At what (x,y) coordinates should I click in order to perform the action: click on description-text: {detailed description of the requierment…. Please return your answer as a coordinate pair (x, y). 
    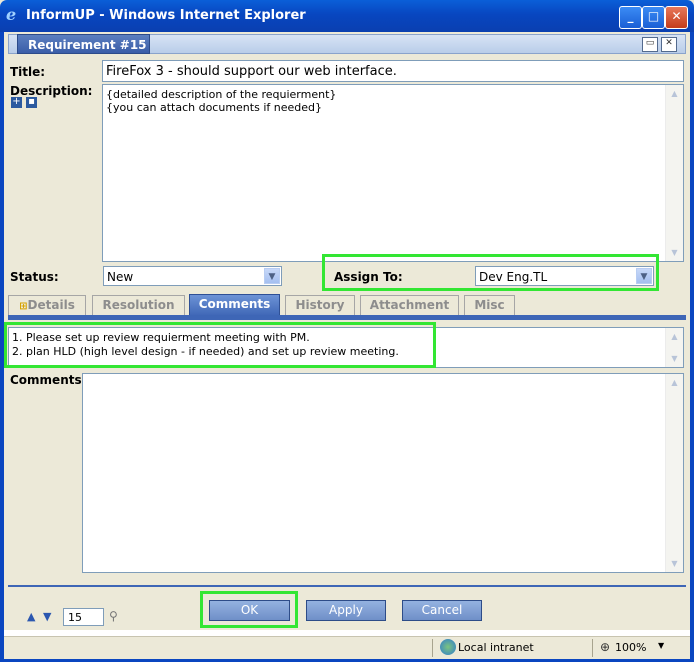
    Looking at the image, I should click on (221, 101).